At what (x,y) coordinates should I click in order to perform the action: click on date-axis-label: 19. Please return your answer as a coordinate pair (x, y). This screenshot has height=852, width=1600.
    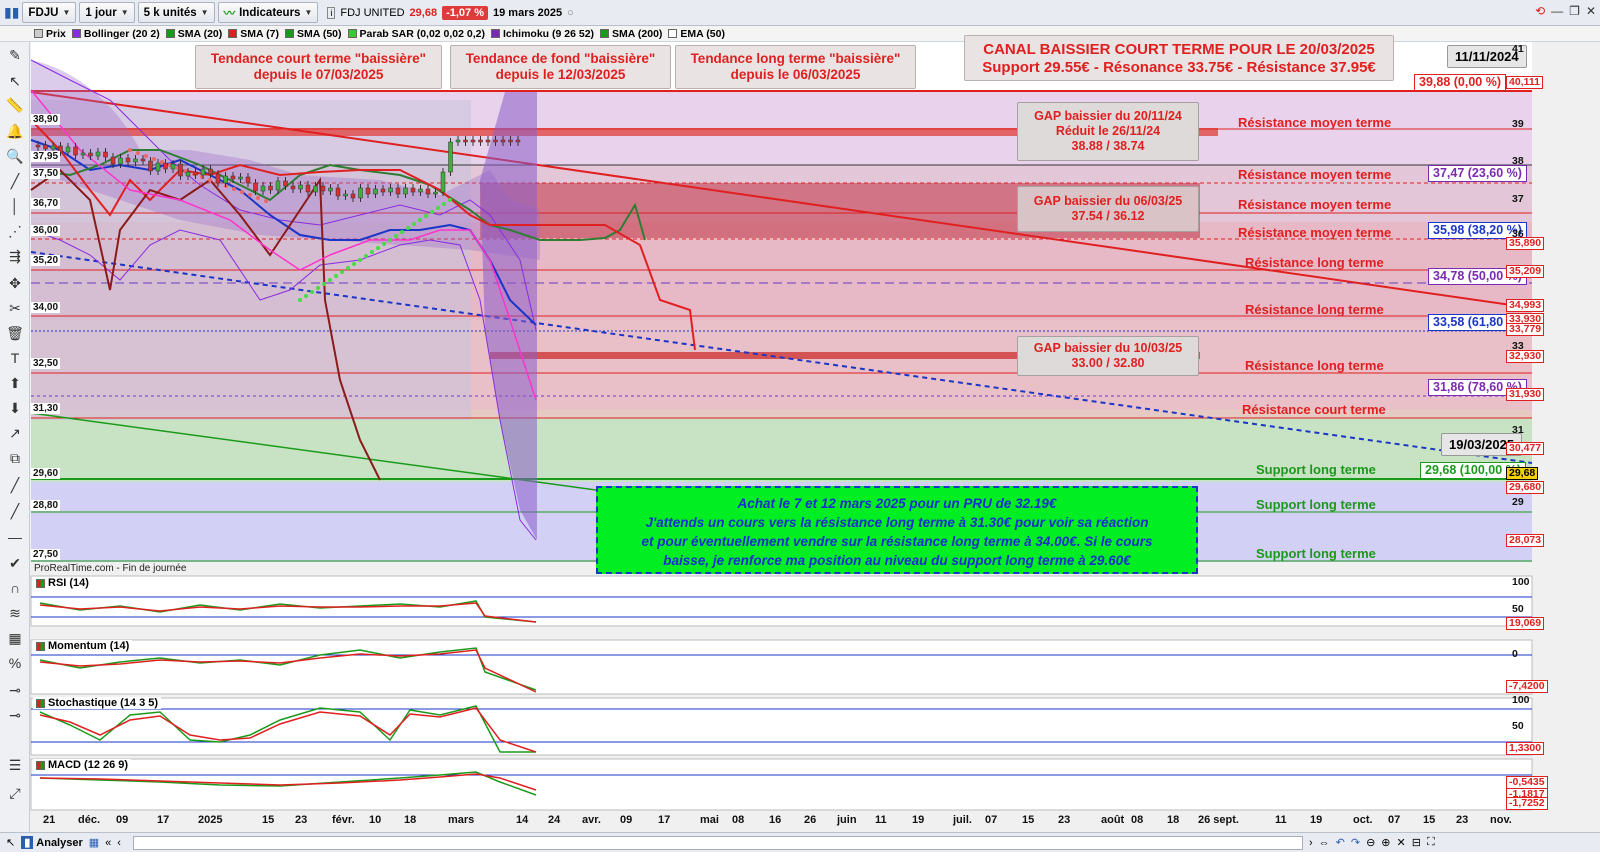
    Looking at the image, I should click on (918, 820).